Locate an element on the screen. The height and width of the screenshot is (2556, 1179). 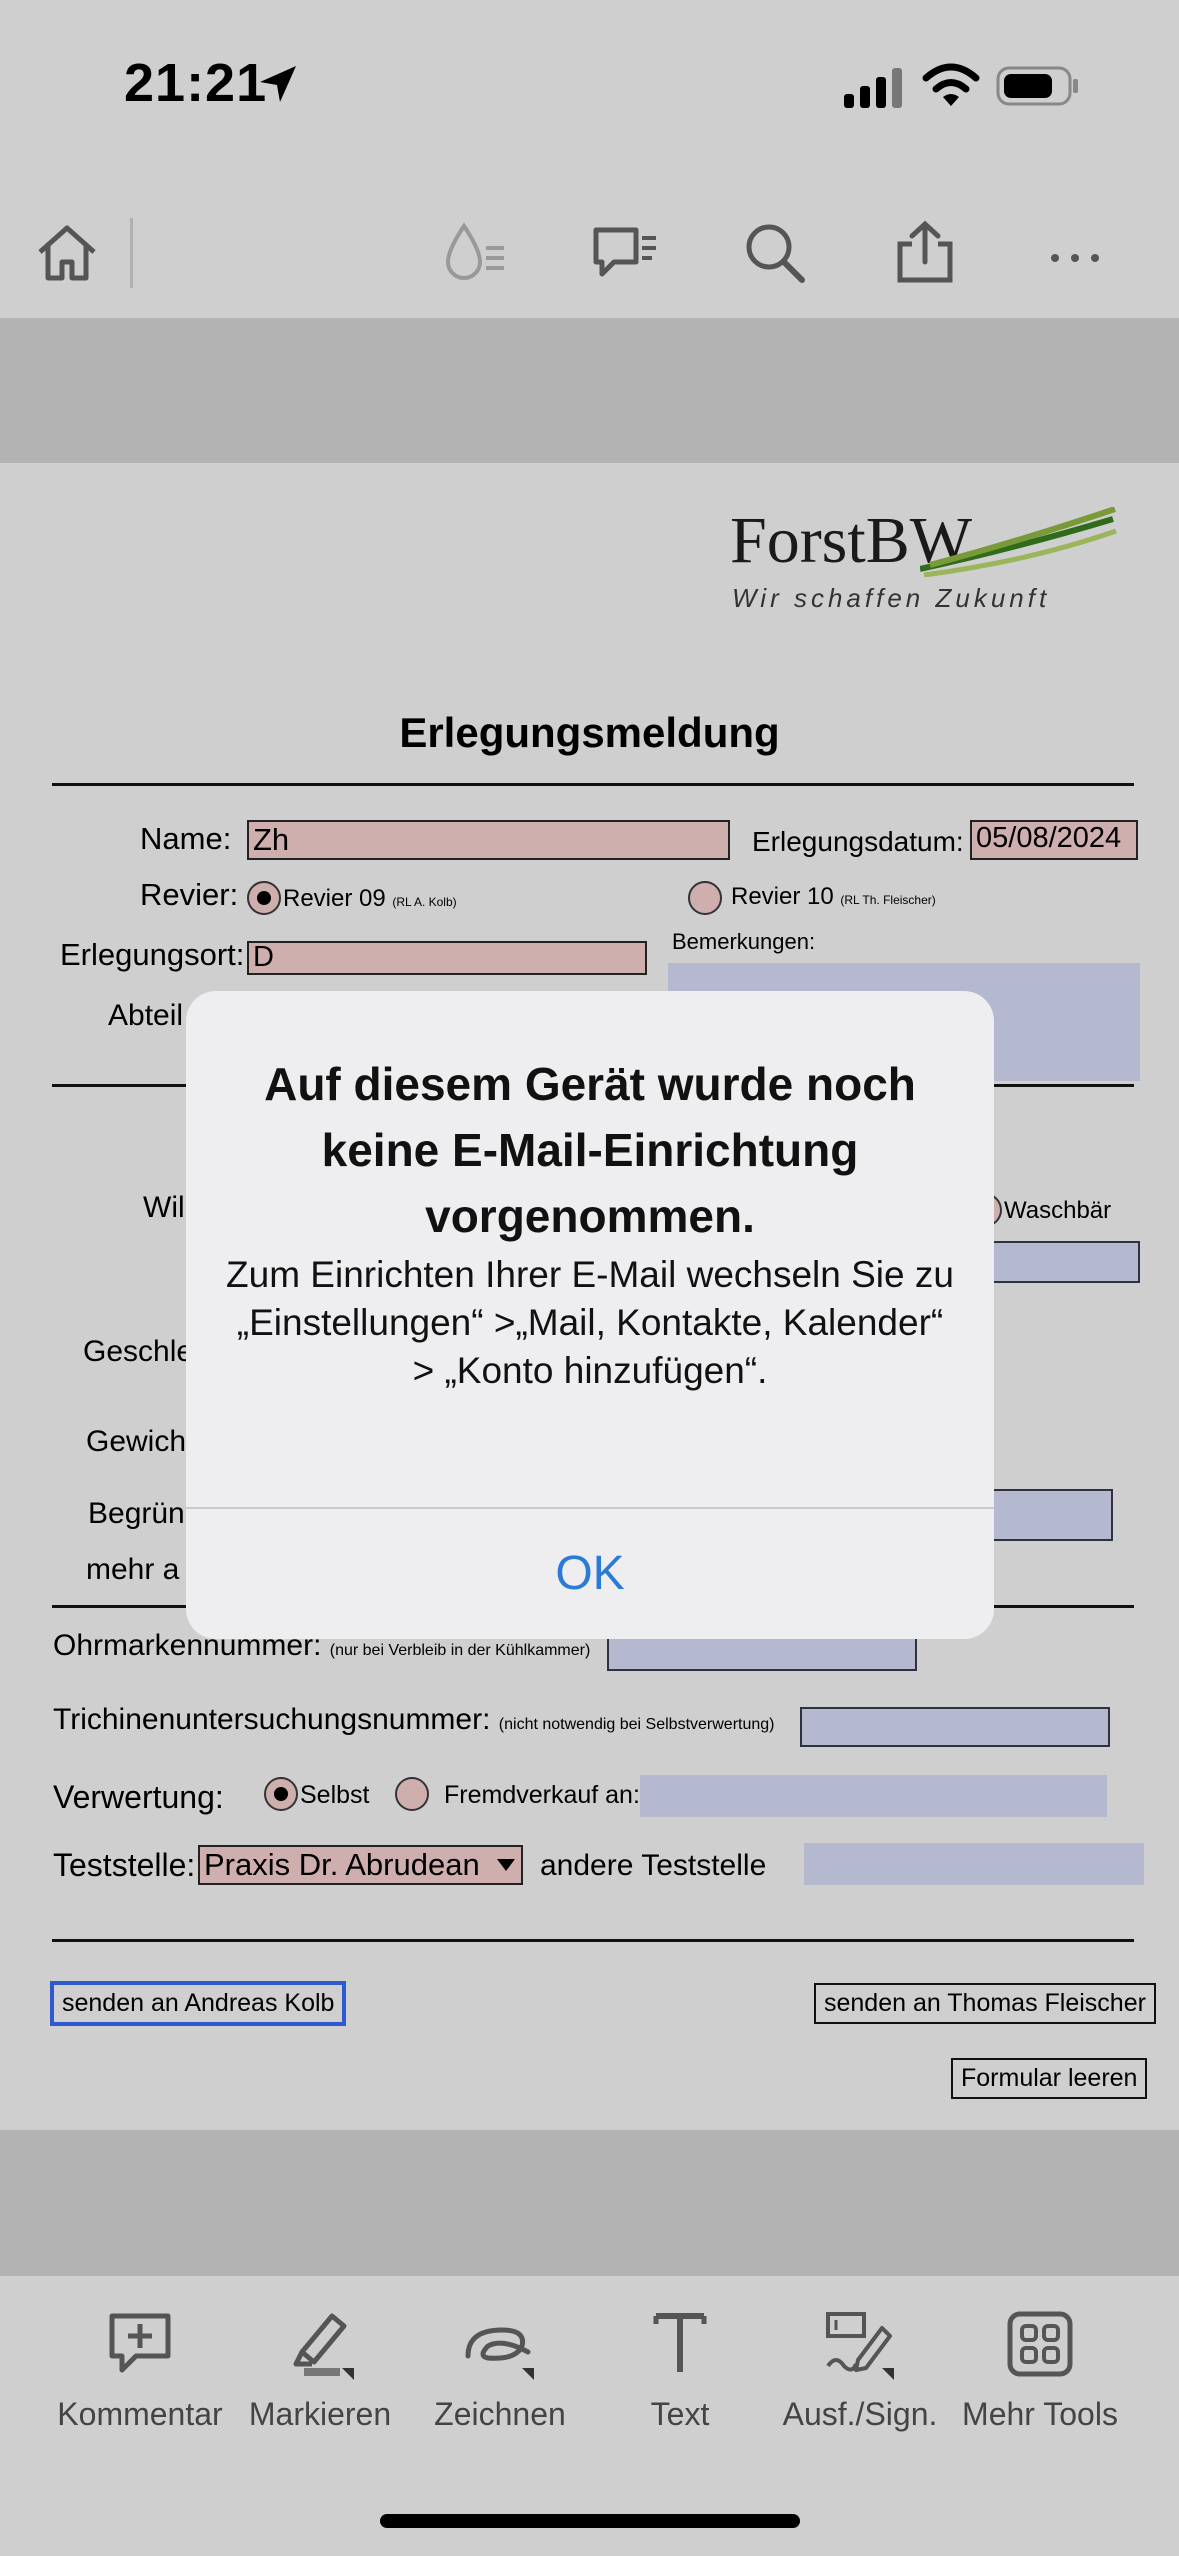
verwertung-label: Verwertung: is located at coordinates (138, 1797).